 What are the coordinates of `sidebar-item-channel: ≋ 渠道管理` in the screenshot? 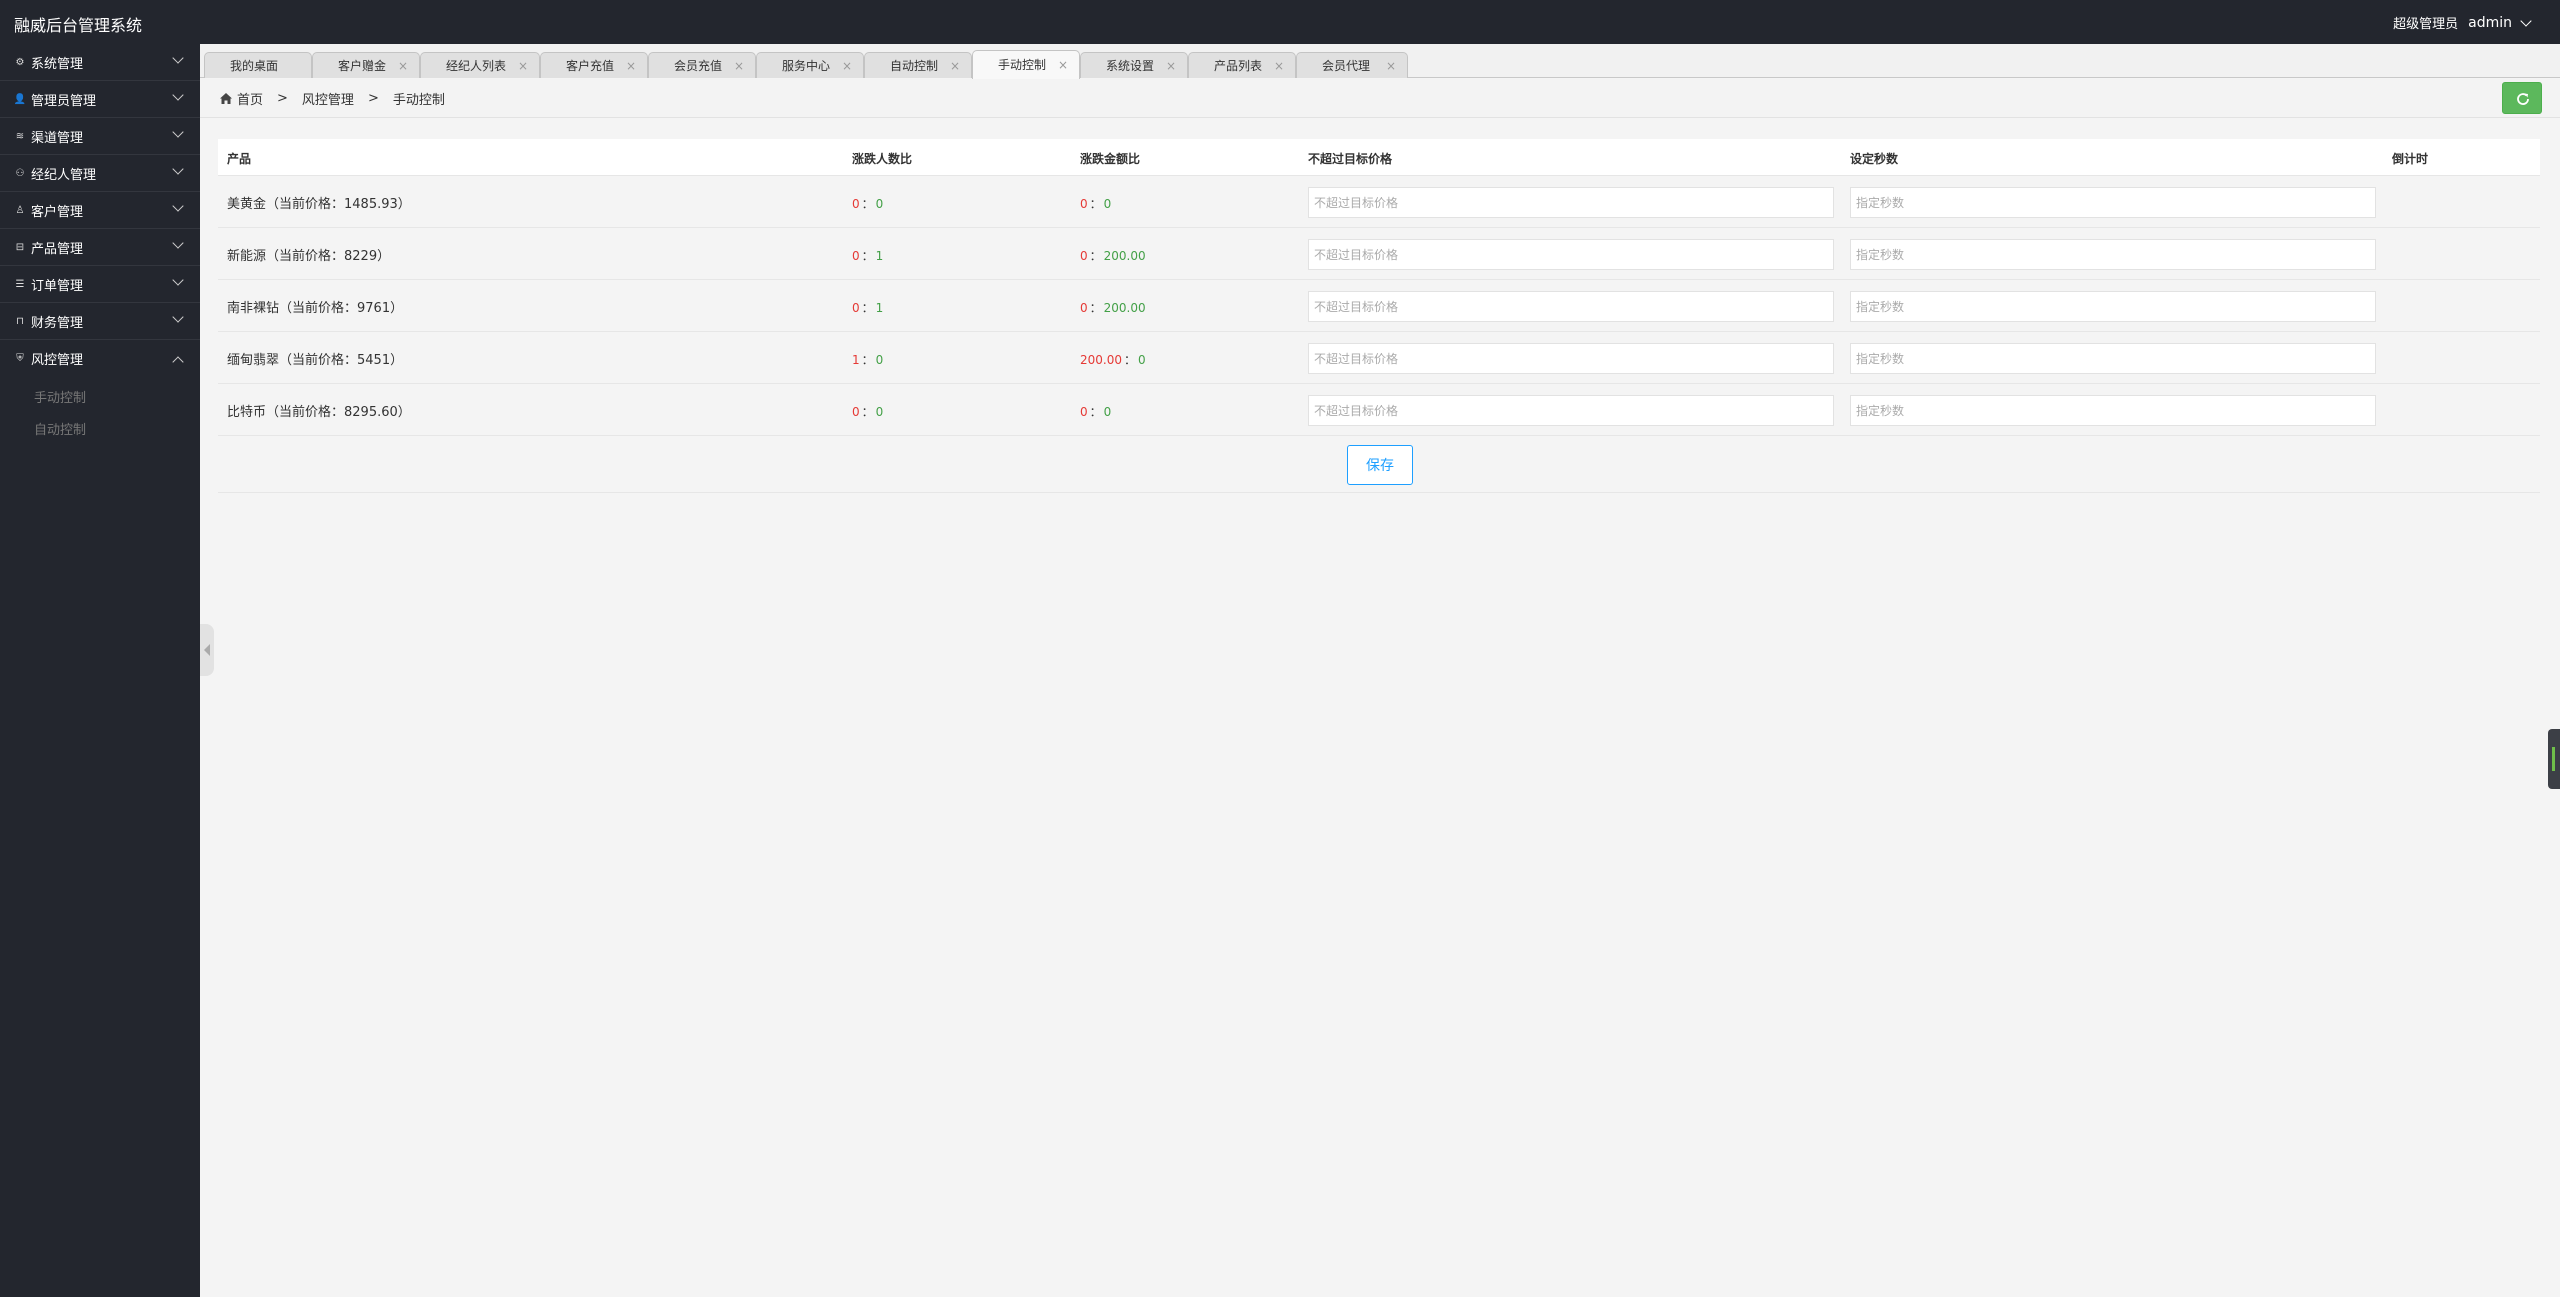 It's located at (100, 136).